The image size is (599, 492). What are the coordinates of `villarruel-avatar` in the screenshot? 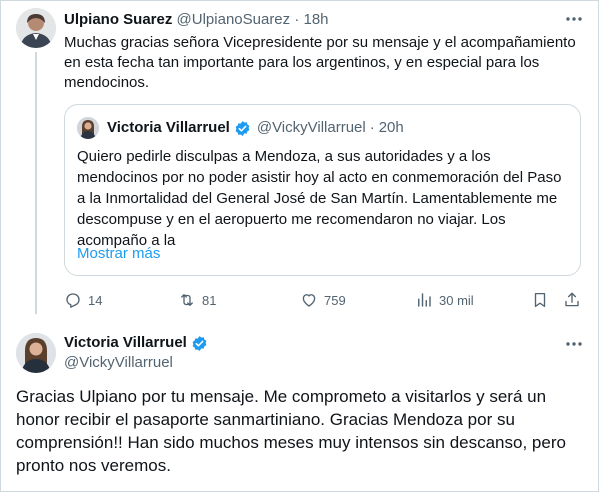 It's located at (36, 353).